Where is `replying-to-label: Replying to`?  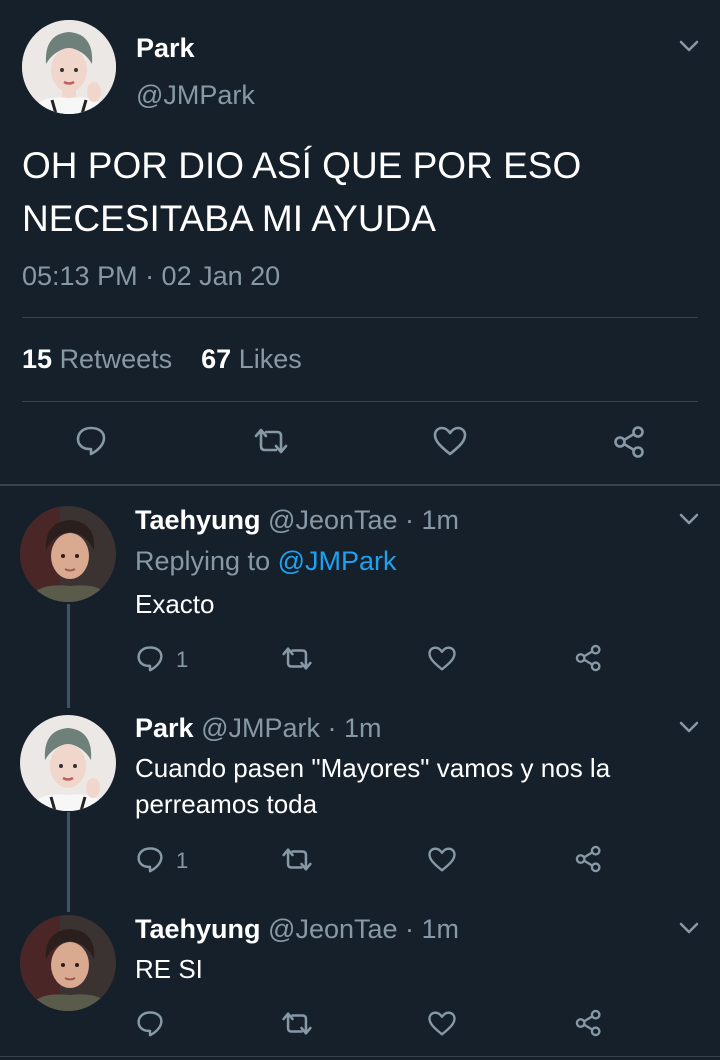
replying-to-label: Replying to is located at coordinates (203, 561).